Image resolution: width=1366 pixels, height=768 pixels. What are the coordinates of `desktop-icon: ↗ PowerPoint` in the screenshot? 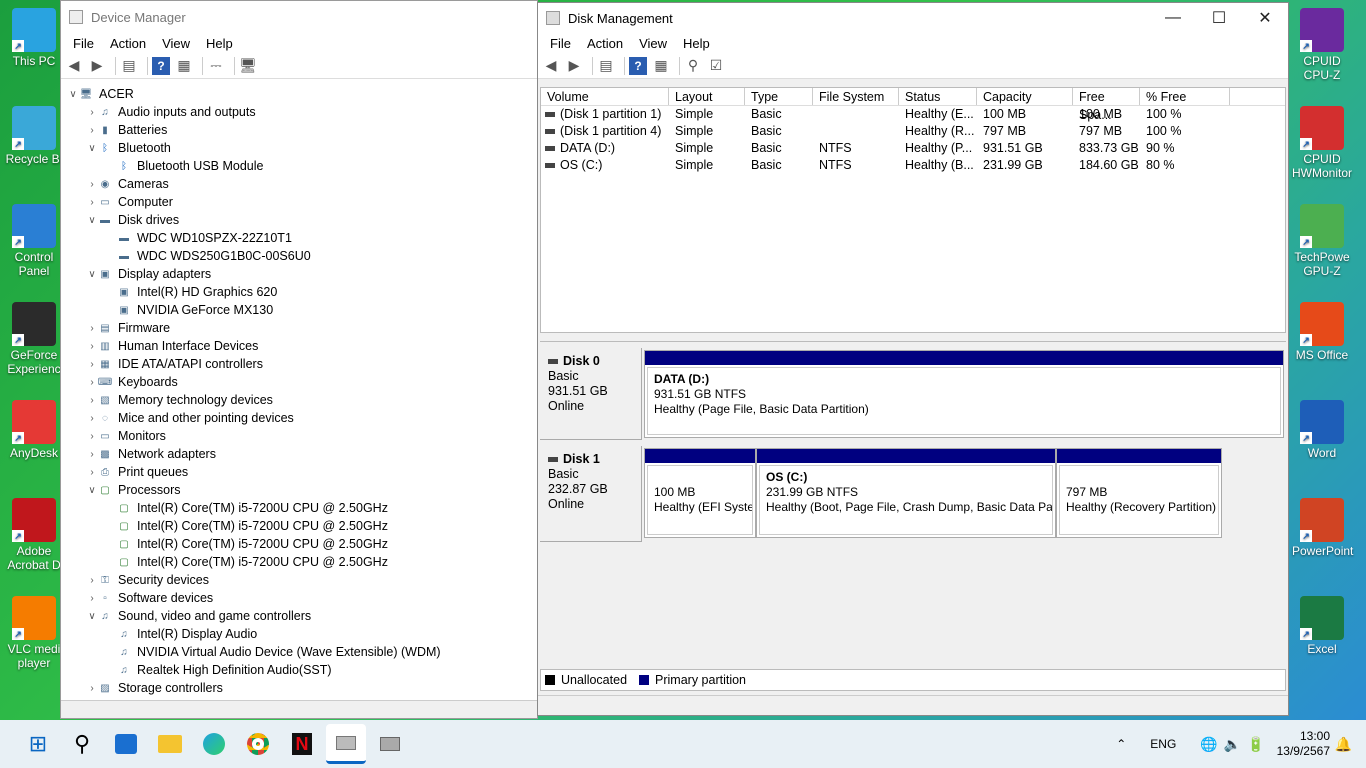 It's located at (1322, 528).